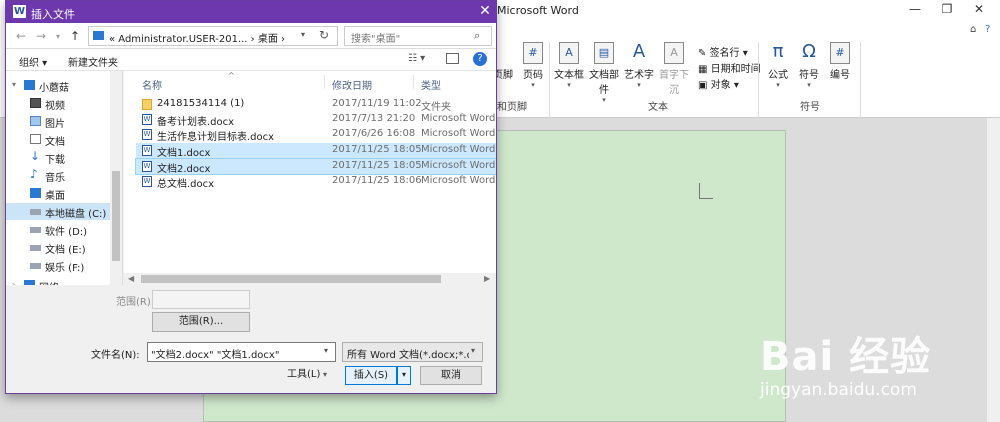 The height and width of the screenshot is (422, 1000). Describe the element at coordinates (58, 193) in the screenshot. I see `nav-item-desktop: 桌面` at that location.